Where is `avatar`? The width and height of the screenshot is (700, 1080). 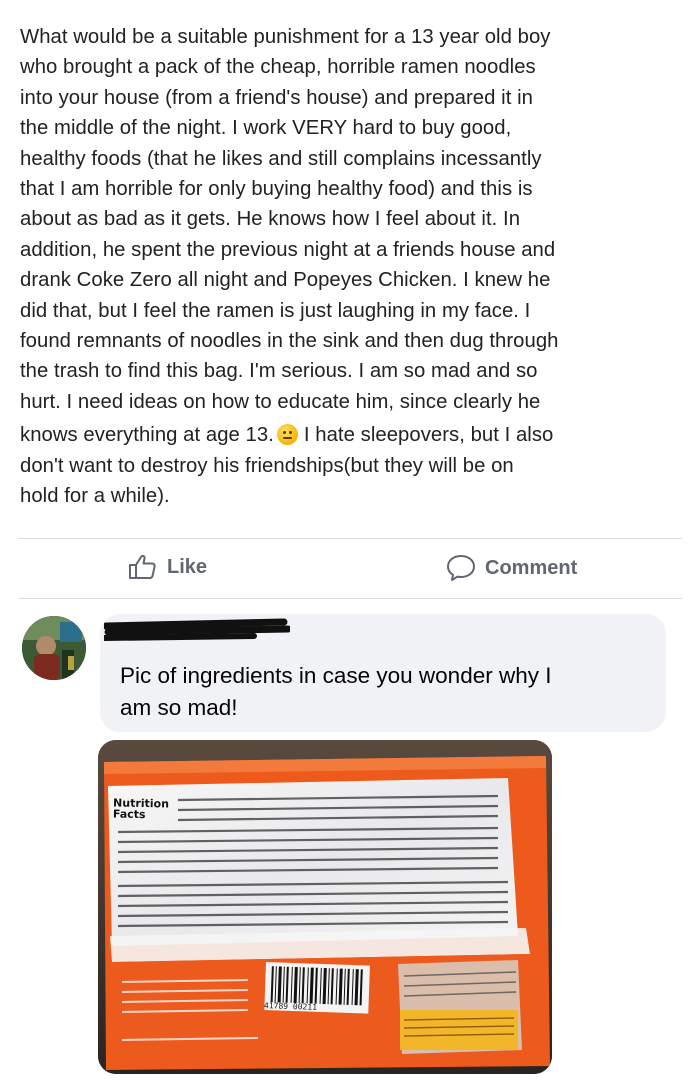
avatar is located at coordinates (54, 648).